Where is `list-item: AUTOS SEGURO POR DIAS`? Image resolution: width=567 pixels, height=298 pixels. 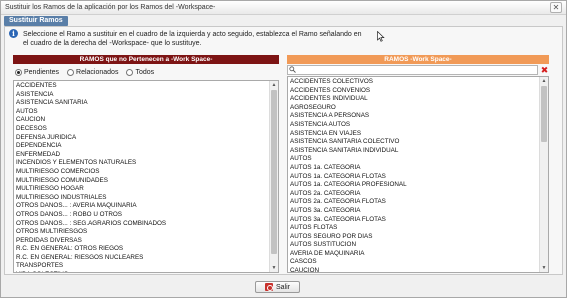
list-item: AUTOS SEGURO POR DIAS is located at coordinates (413, 237).